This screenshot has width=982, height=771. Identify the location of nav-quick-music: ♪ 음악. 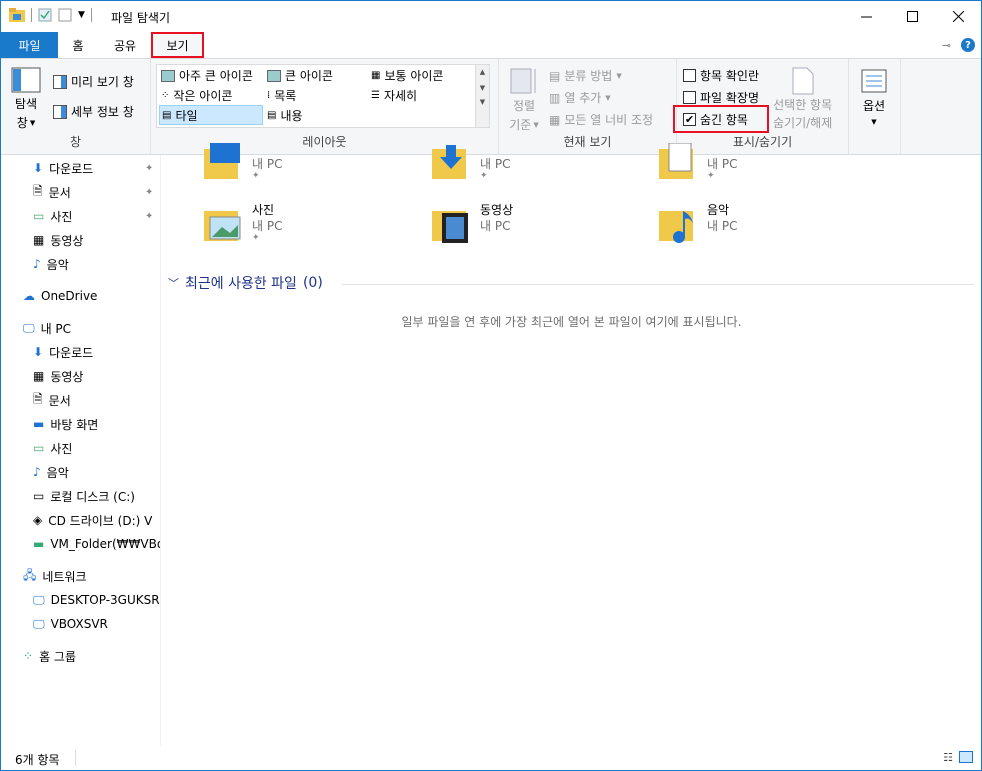
(51, 264).